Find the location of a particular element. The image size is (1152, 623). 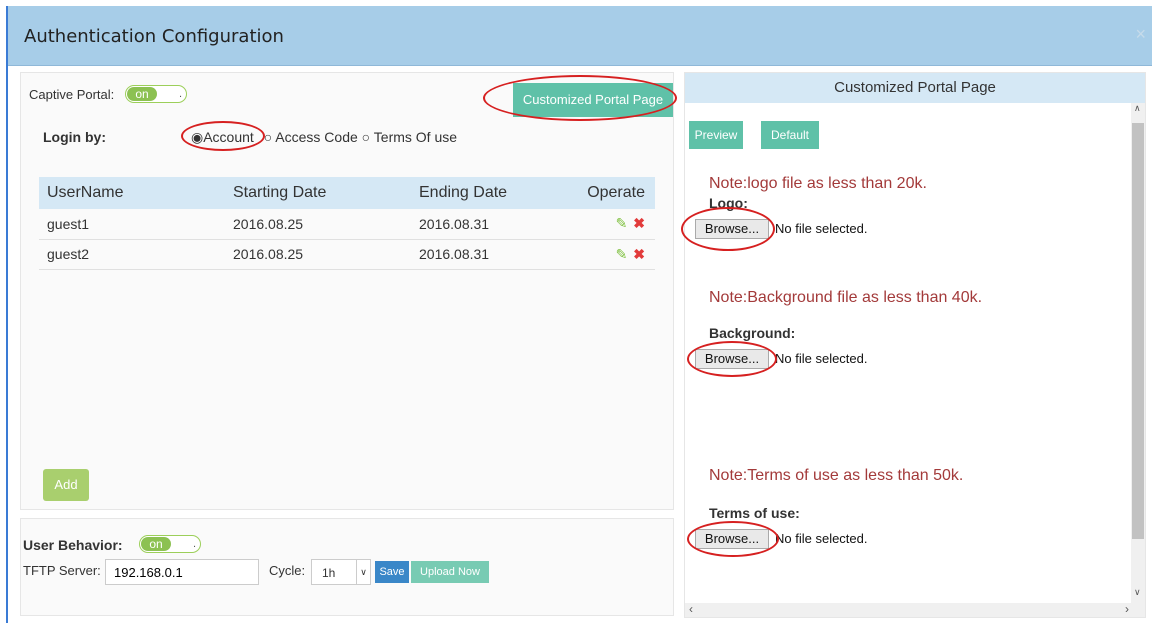

cycle-select-value: 1h is located at coordinates (329, 573).